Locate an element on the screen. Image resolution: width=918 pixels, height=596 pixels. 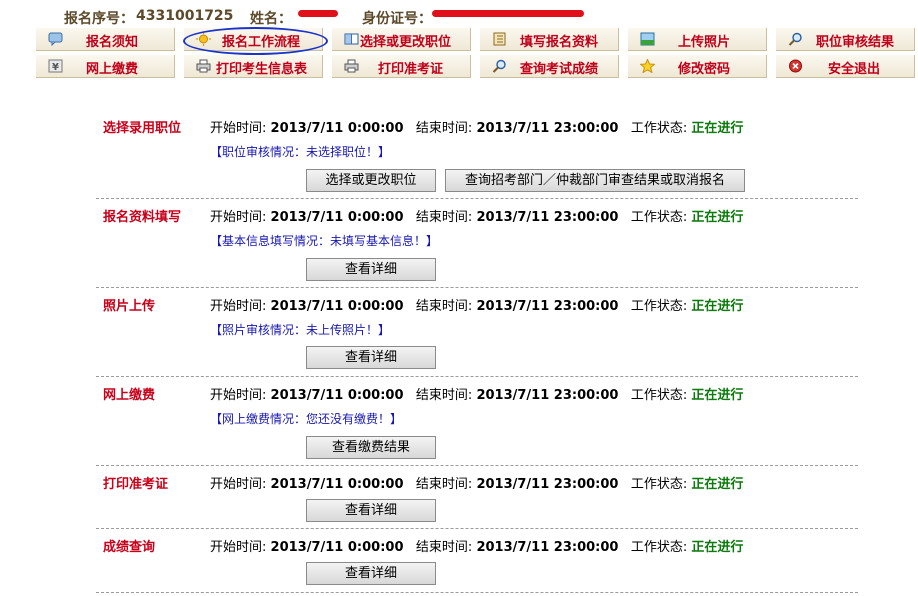
nav-online-payment: ¥ 网上缴费 is located at coordinates (105, 66).